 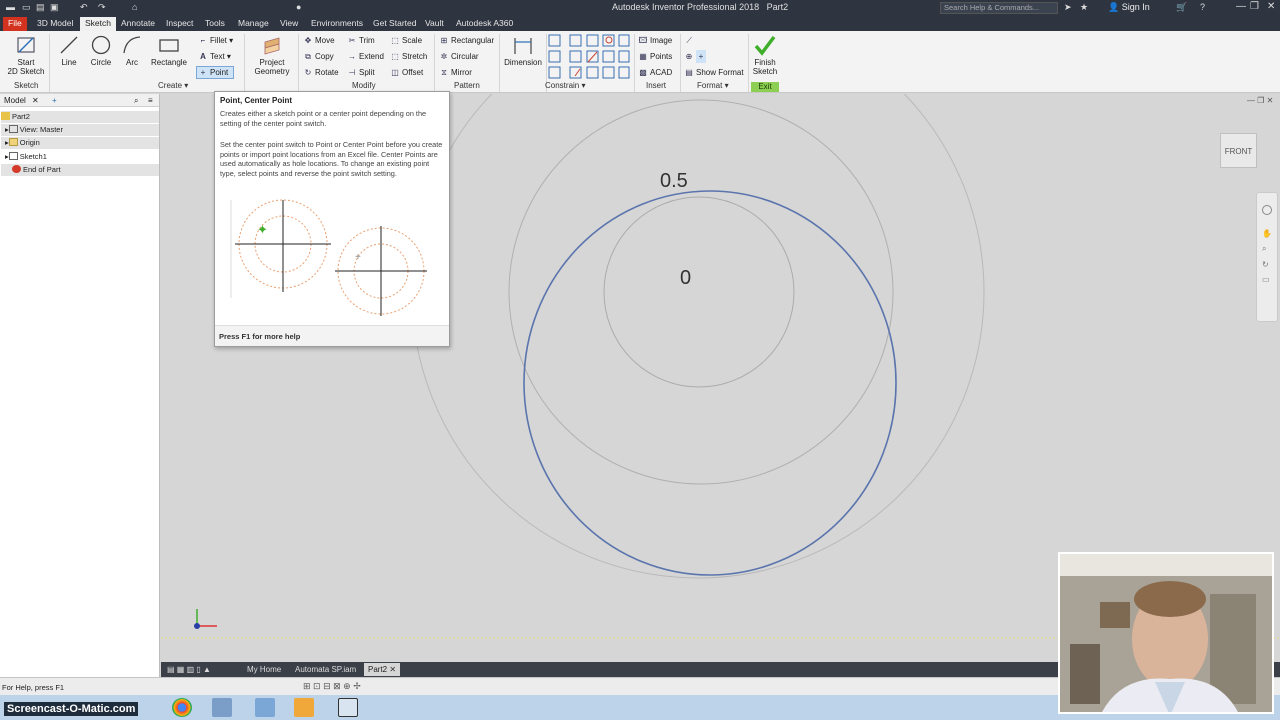 I want to click on tree-node-view-master: ▸ View: Master, so click(x=80, y=130).